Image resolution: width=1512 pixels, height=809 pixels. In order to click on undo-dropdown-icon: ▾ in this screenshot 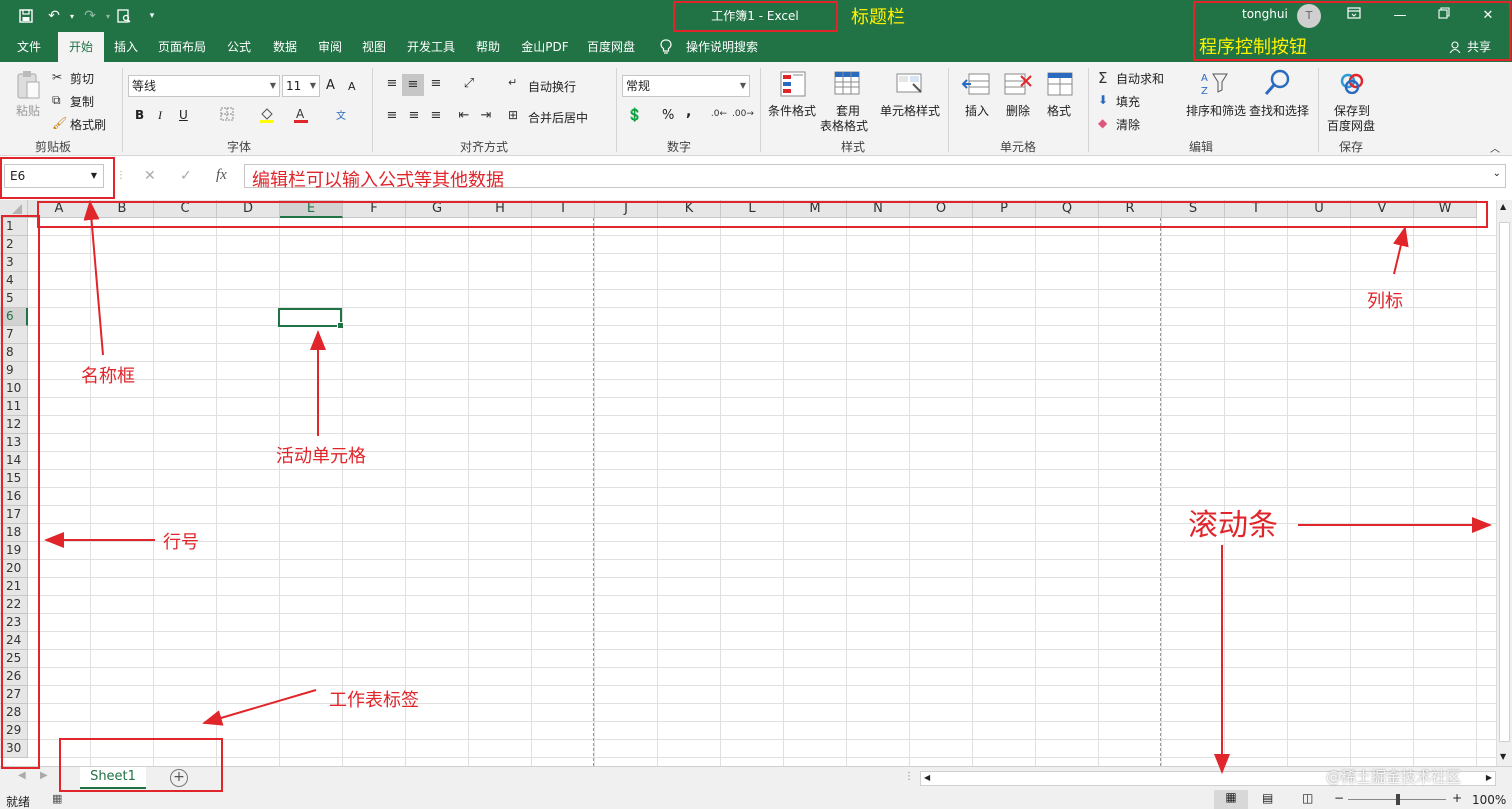, I will do `click(72, 16)`.